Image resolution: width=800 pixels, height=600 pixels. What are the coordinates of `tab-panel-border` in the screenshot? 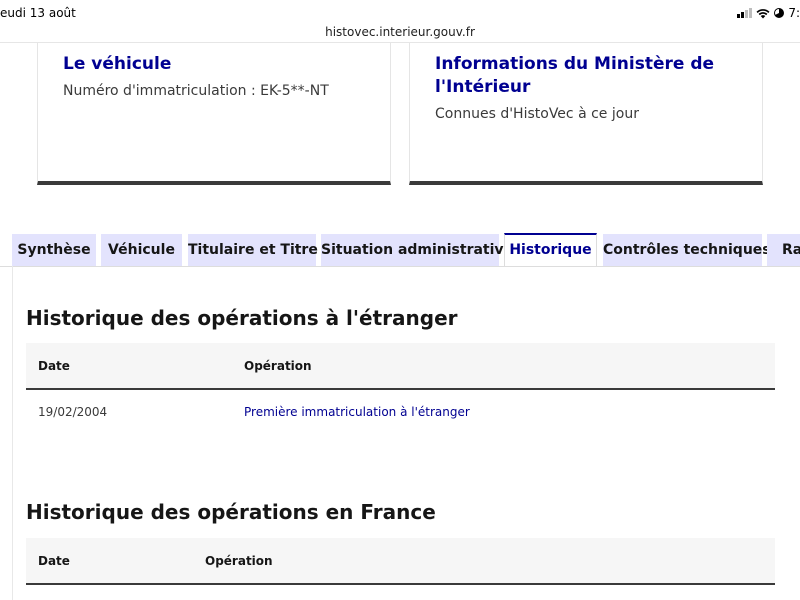 It's located at (12, 433).